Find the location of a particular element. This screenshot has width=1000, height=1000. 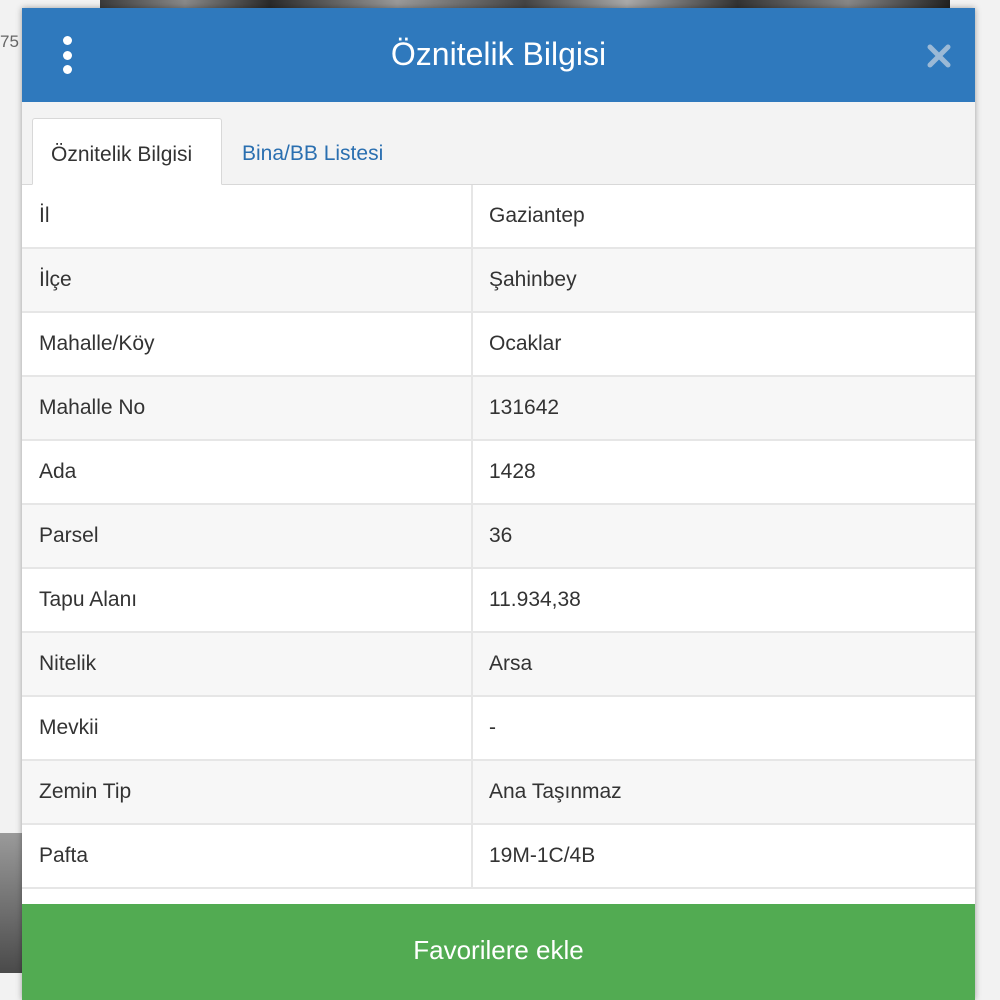

attribute-label: Zemin Tip is located at coordinates (247, 792).